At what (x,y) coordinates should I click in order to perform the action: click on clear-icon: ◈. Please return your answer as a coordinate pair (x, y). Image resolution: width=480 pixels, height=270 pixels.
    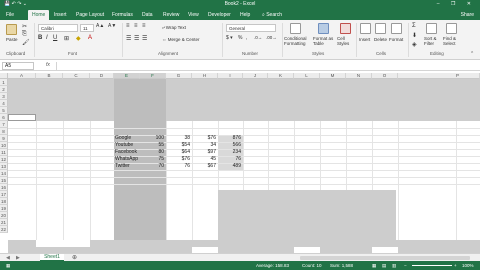
    Looking at the image, I should click on (414, 44).